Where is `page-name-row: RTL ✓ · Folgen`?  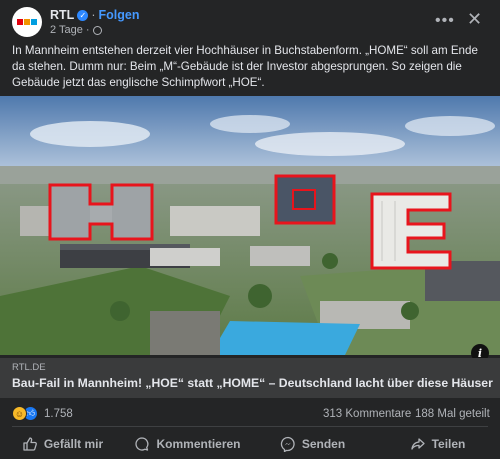 page-name-row: RTL ✓ · Folgen is located at coordinates (94, 15).